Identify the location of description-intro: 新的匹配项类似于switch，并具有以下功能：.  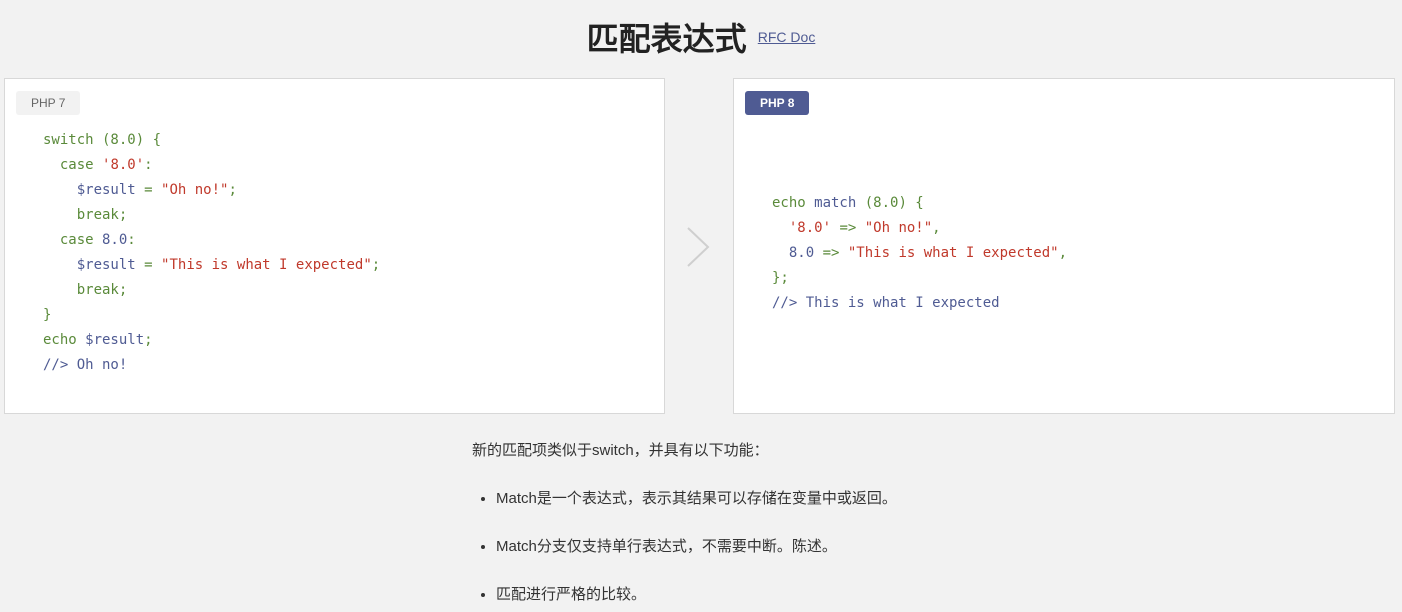
(620, 450).